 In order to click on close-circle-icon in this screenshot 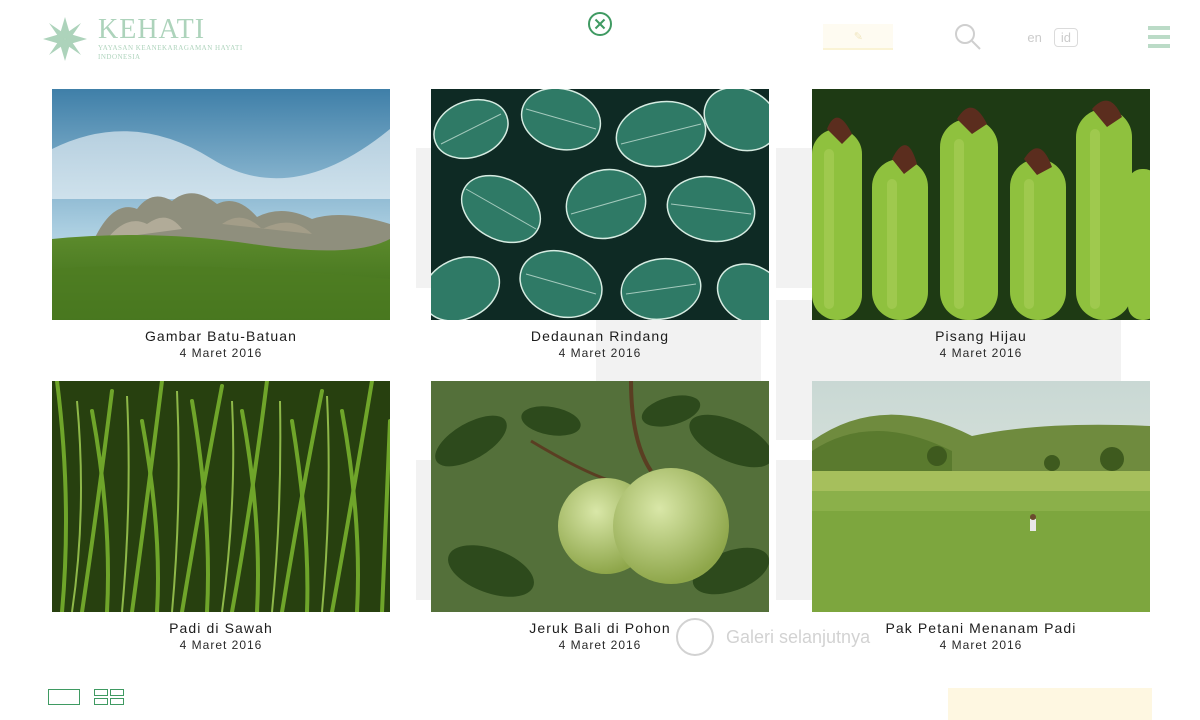, I will do `click(600, 24)`.